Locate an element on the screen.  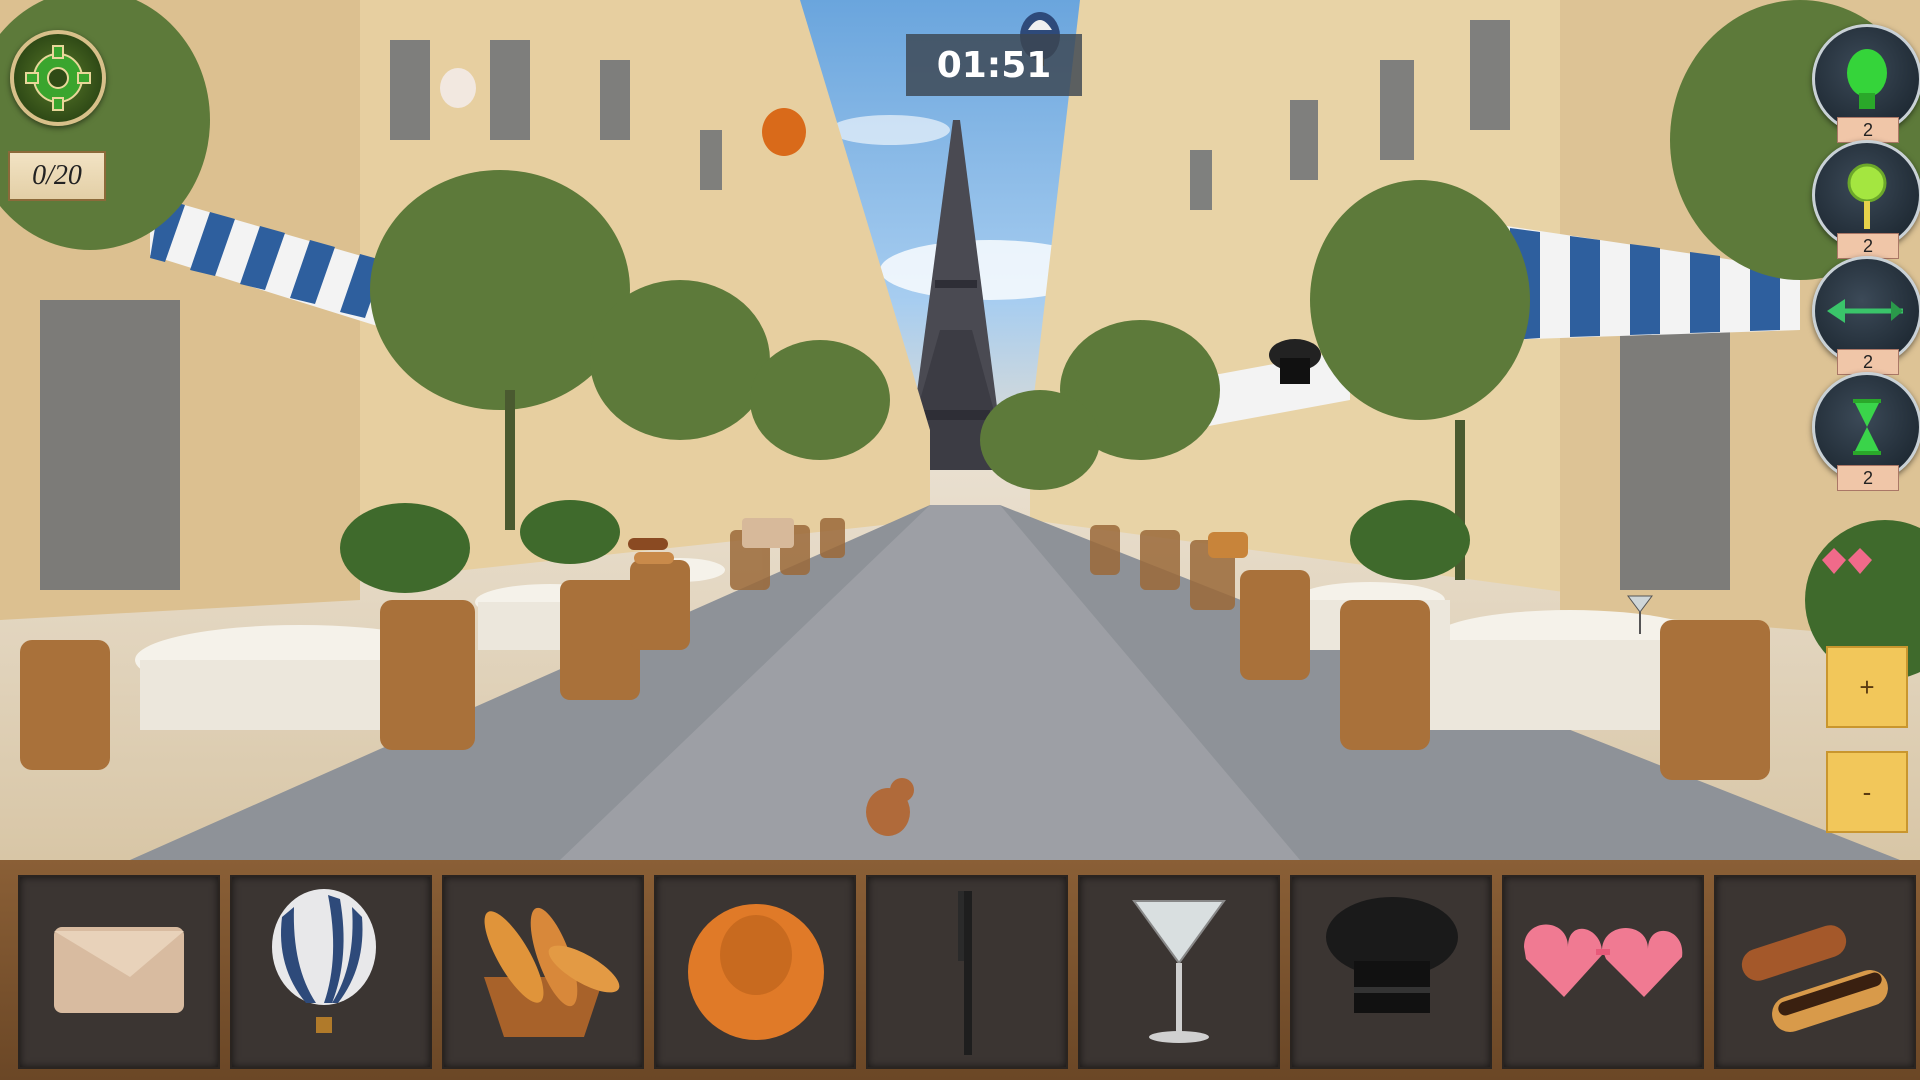
gear-icon is located at coordinates (58, 78).